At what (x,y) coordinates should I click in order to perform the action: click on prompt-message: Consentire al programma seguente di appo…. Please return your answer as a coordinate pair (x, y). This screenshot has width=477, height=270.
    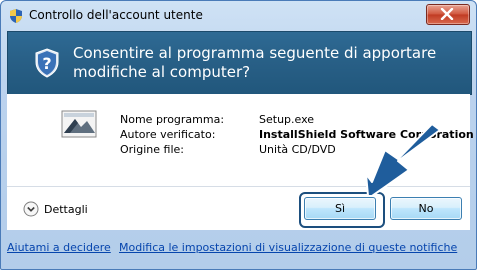
    Looking at the image, I should click on (255, 62).